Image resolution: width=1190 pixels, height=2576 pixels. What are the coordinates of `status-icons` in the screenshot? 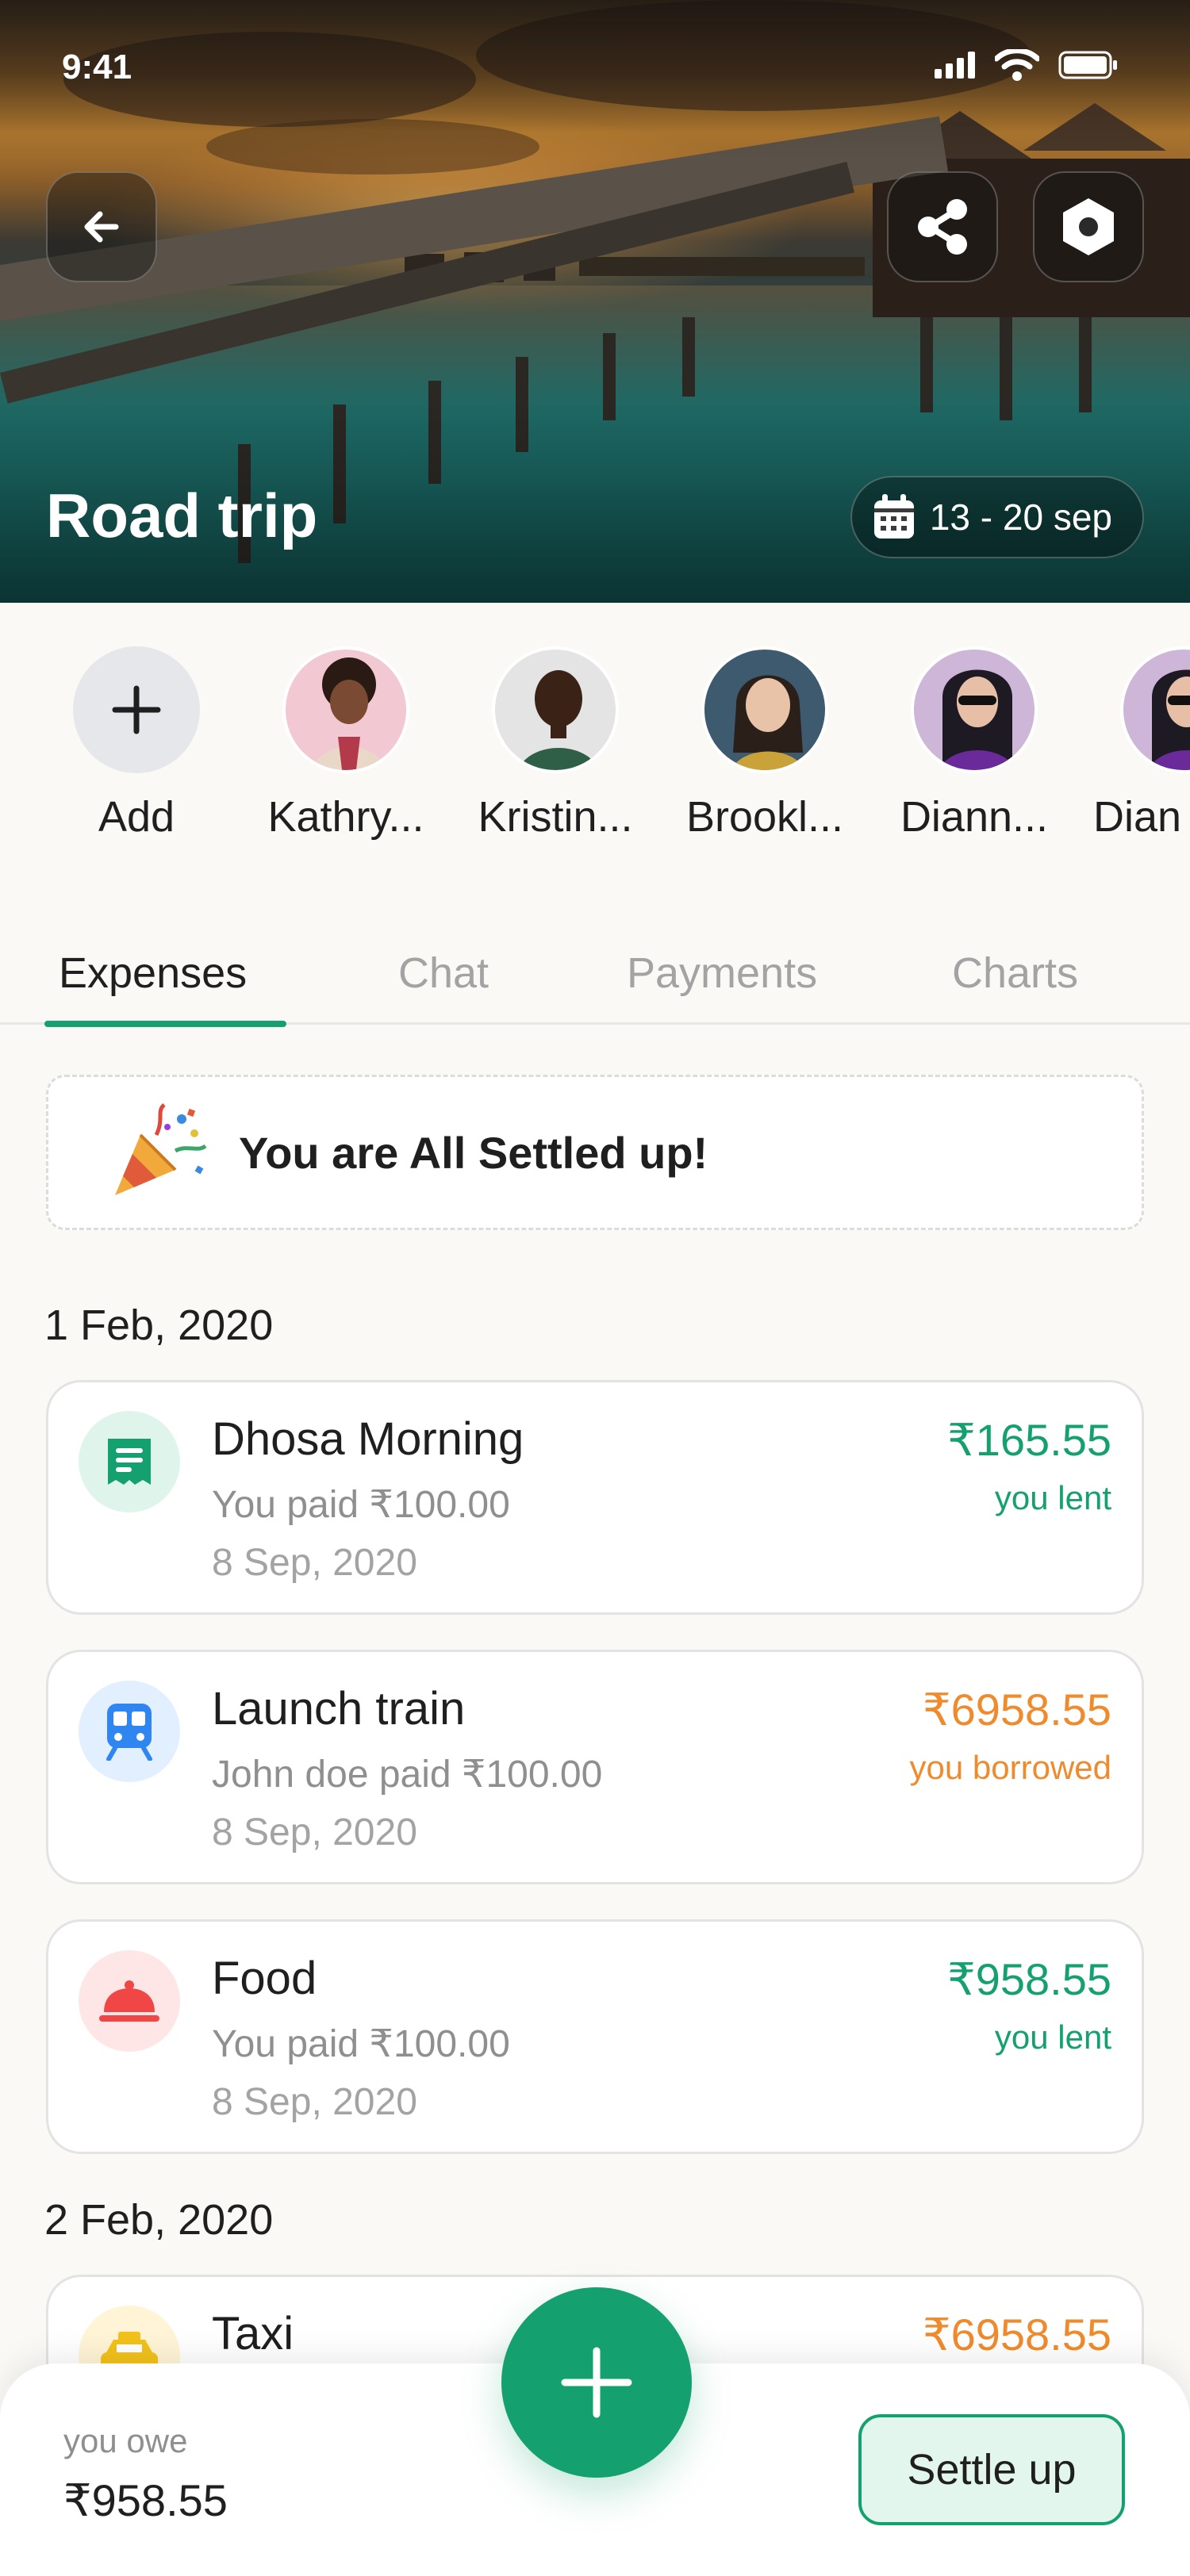 It's located at (1027, 65).